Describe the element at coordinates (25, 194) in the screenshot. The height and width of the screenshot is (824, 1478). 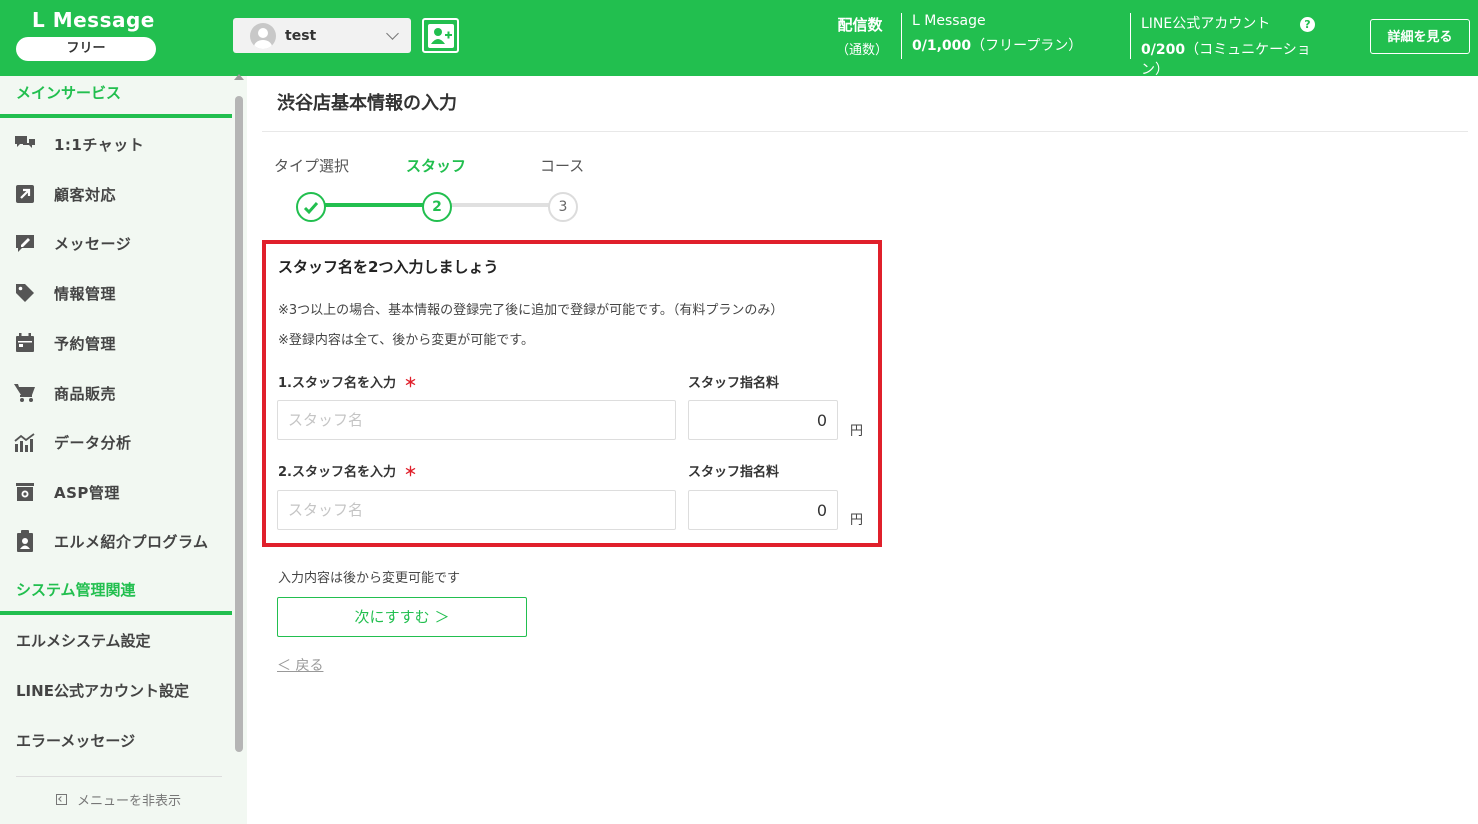
I see `arrow-up-right-icon` at that location.